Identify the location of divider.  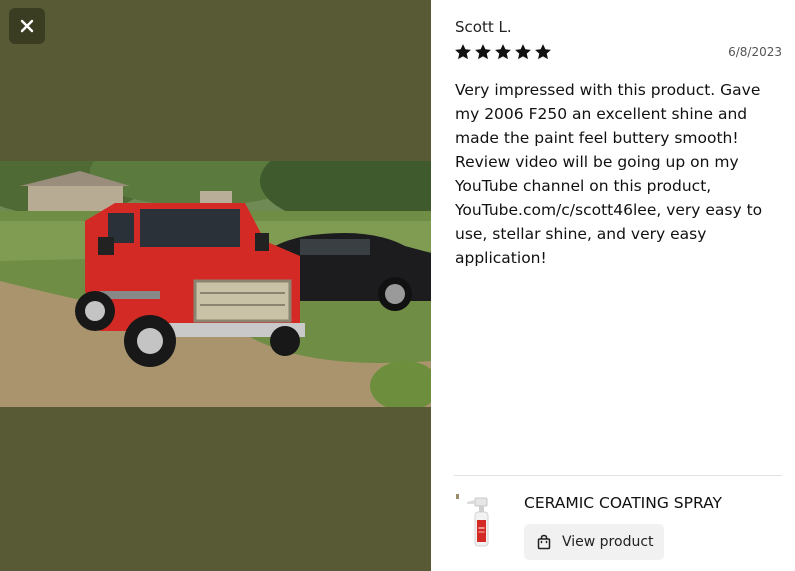
(618, 475).